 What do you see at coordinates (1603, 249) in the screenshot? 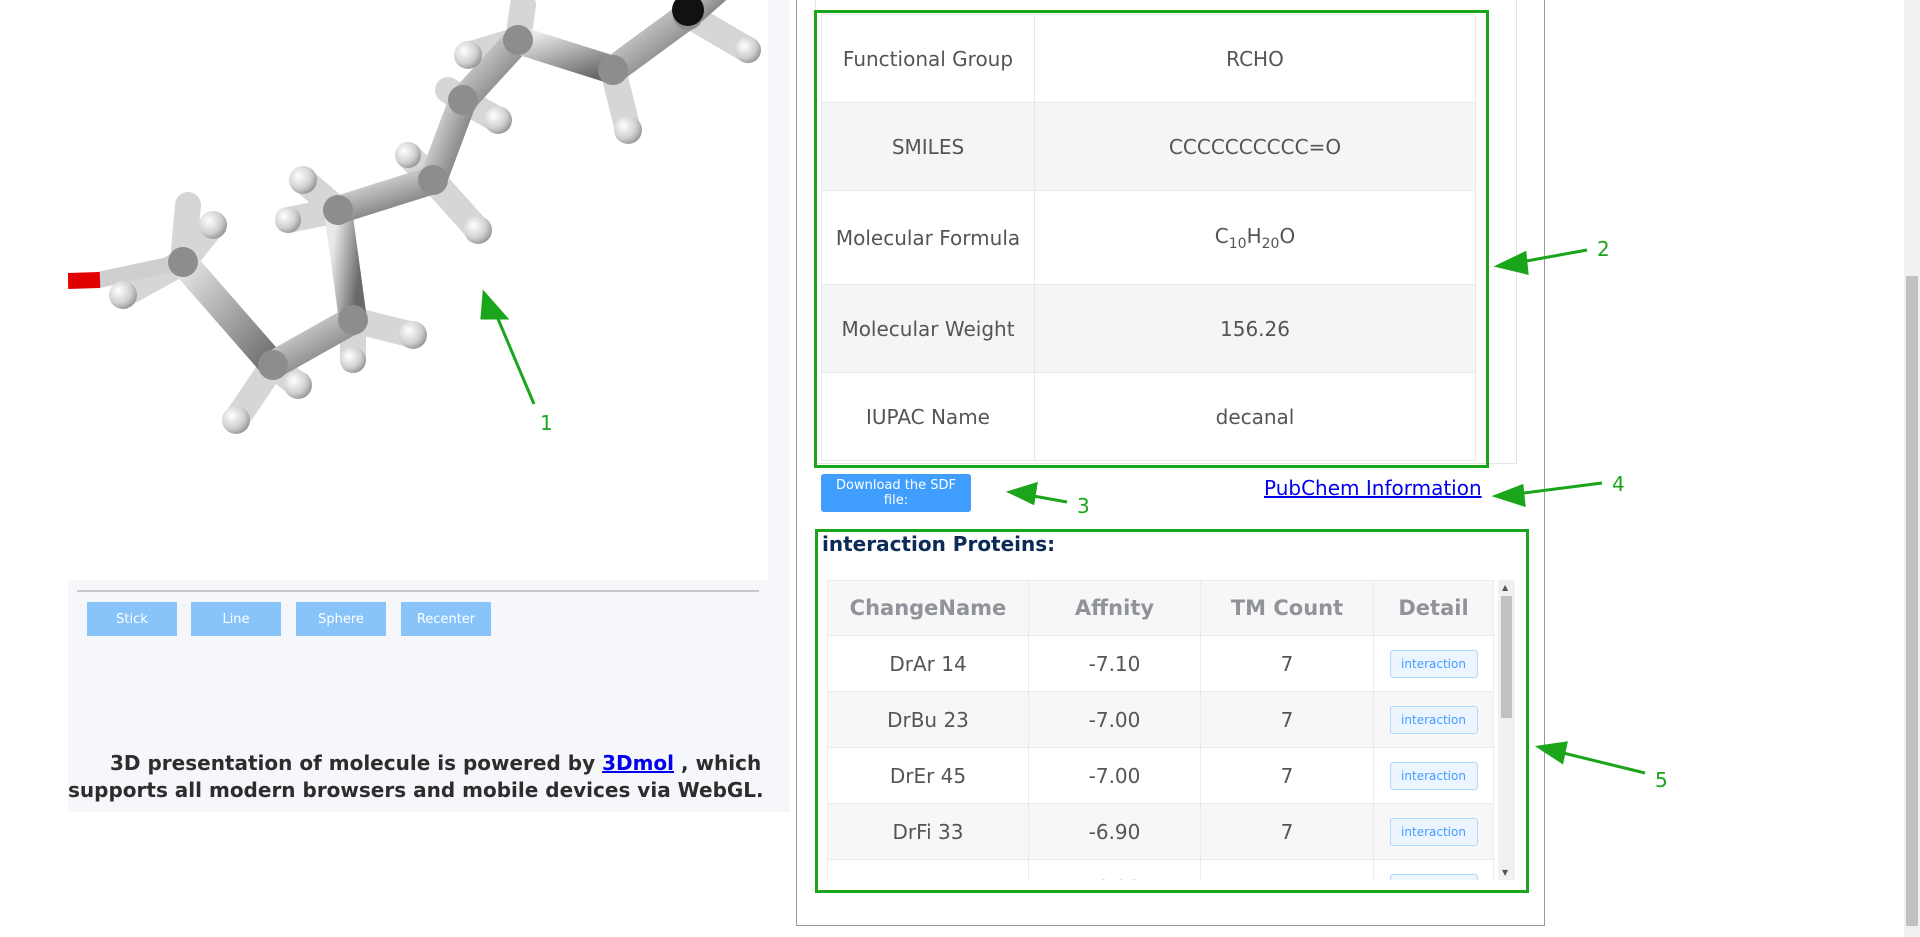
I see `annotation-label-2: 2` at bounding box center [1603, 249].